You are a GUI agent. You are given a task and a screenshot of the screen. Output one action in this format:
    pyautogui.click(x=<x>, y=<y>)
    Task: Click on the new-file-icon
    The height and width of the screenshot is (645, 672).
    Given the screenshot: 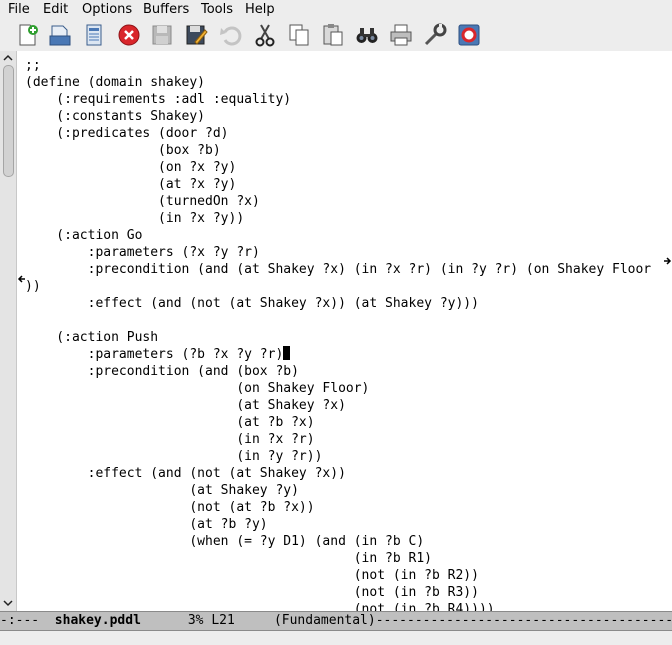 What is the action you would take?
    pyautogui.click(x=28, y=35)
    